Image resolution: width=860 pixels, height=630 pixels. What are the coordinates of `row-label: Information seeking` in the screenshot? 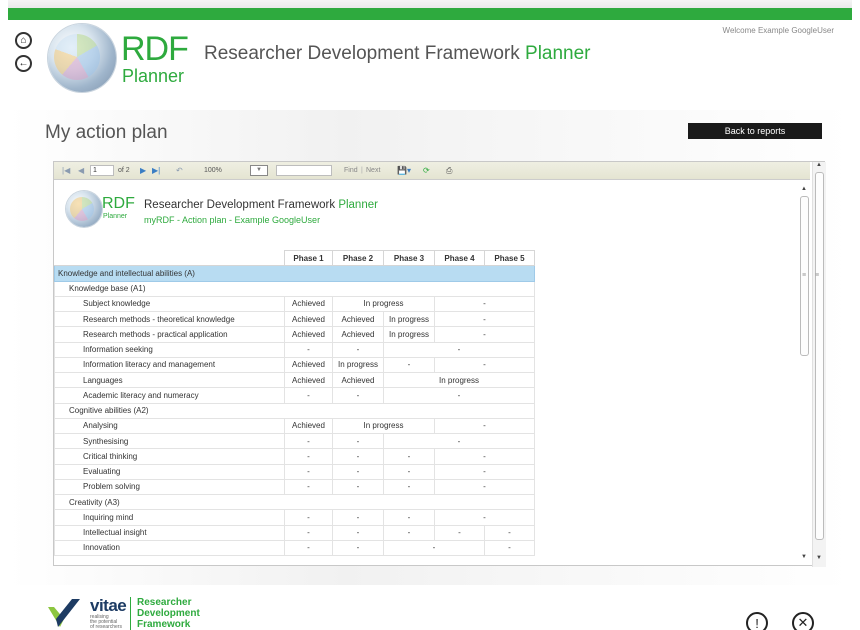 It's located at (169, 350).